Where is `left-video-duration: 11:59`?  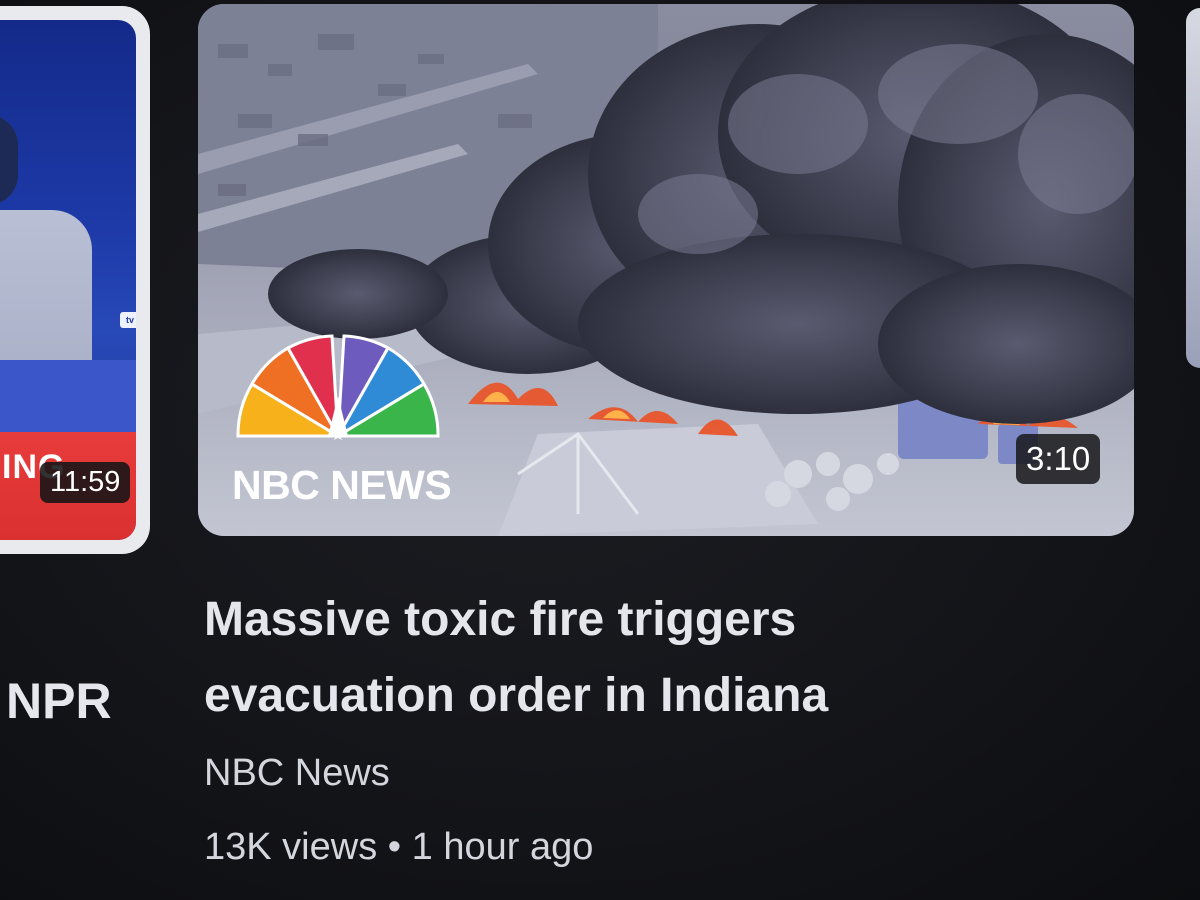 left-video-duration: 11:59 is located at coordinates (85, 482).